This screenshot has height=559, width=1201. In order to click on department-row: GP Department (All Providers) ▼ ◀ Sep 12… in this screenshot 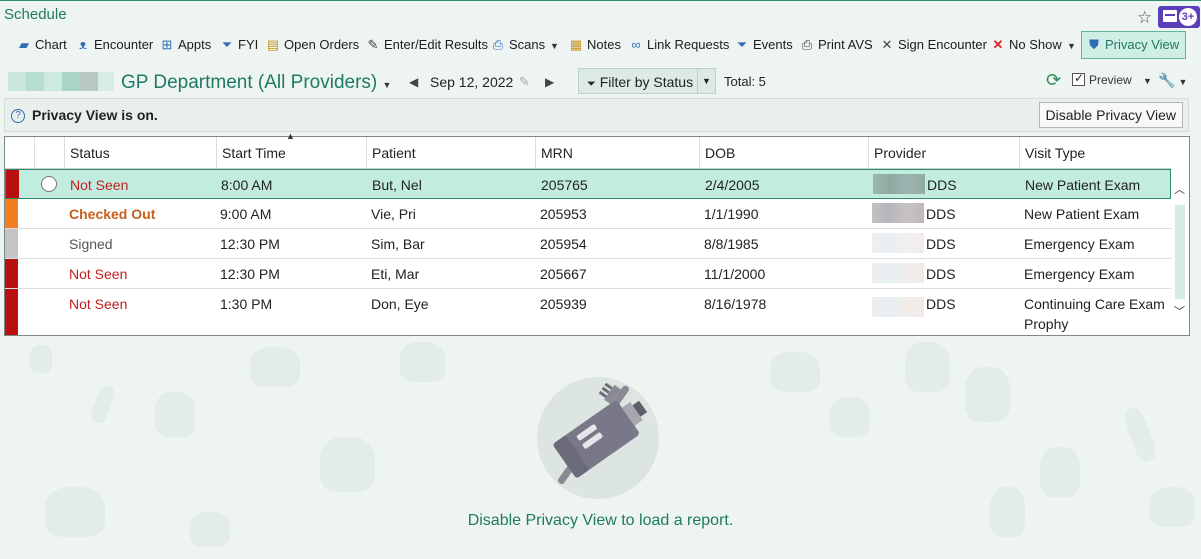, I will do `click(600, 80)`.